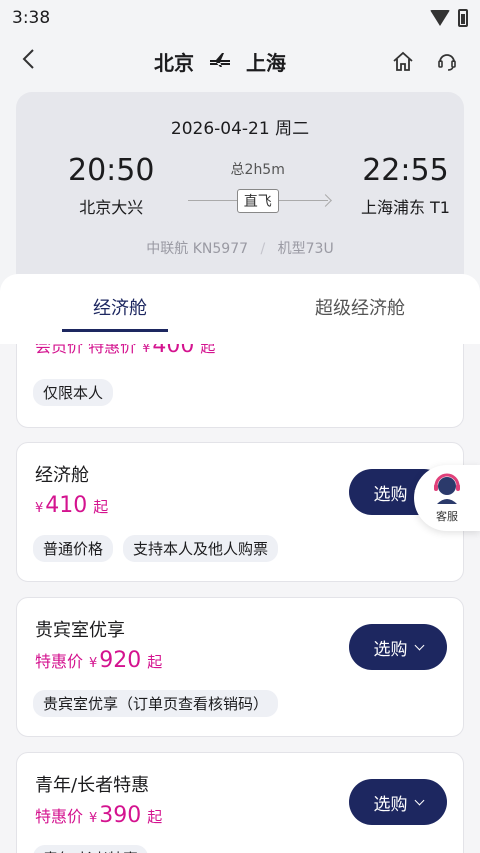 This screenshot has height=853, width=480. Describe the element at coordinates (174, 62) in the screenshot. I see `origin-city: 北京` at that location.